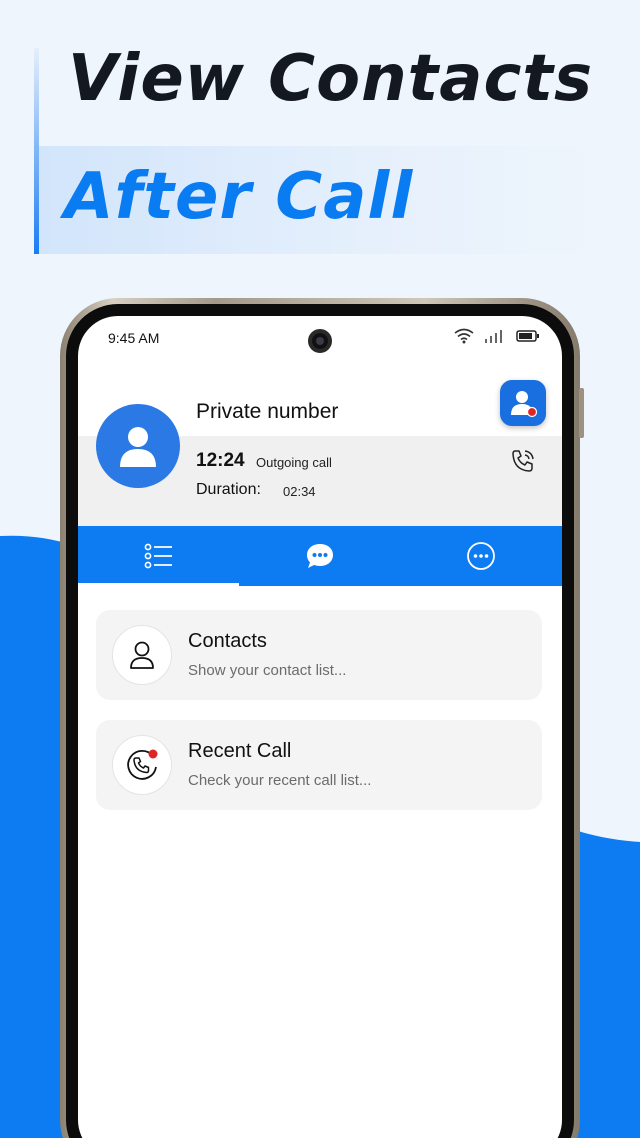  Describe the element at coordinates (228, 489) in the screenshot. I see `duration-label: Duration:` at that location.